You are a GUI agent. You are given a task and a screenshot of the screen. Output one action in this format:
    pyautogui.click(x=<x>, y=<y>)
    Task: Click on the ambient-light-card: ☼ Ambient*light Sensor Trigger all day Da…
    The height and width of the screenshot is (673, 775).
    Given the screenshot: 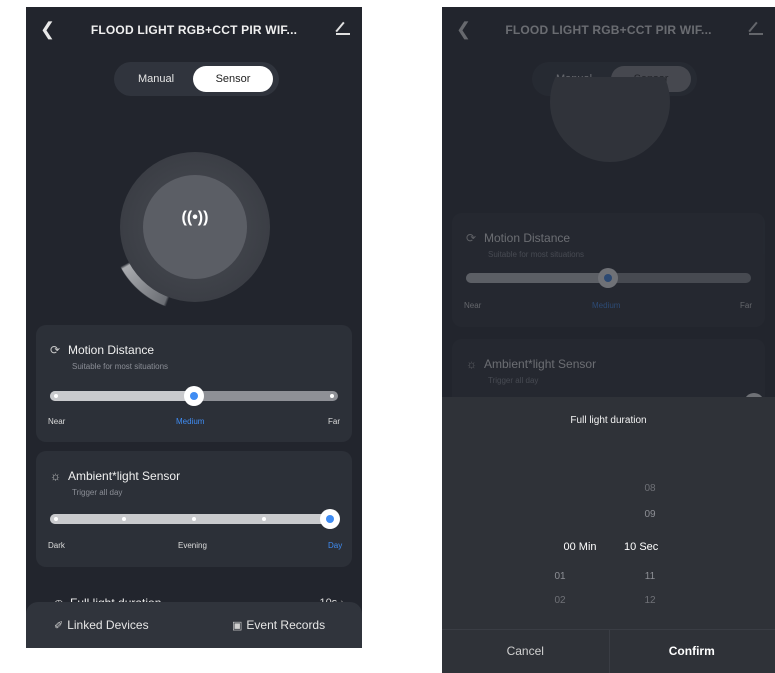 What is the action you would take?
    pyautogui.click(x=194, y=509)
    